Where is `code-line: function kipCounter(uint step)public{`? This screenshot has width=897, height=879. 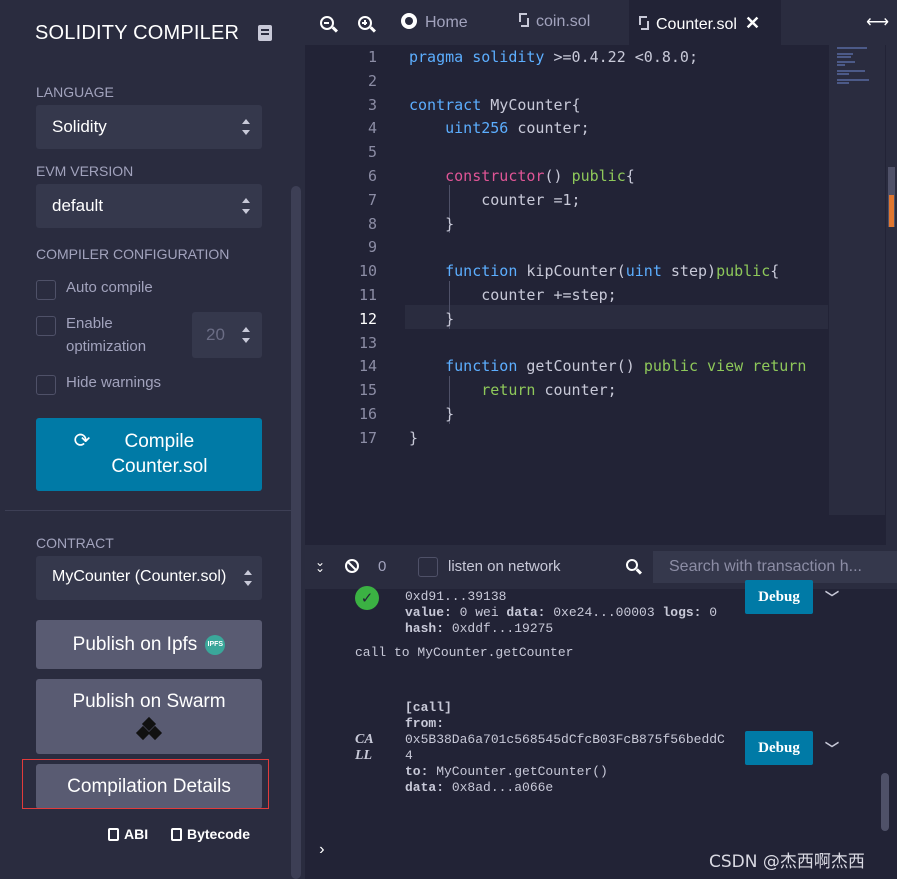 code-line: function kipCounter(uint step)public{ is located at coordinates (594, 271).